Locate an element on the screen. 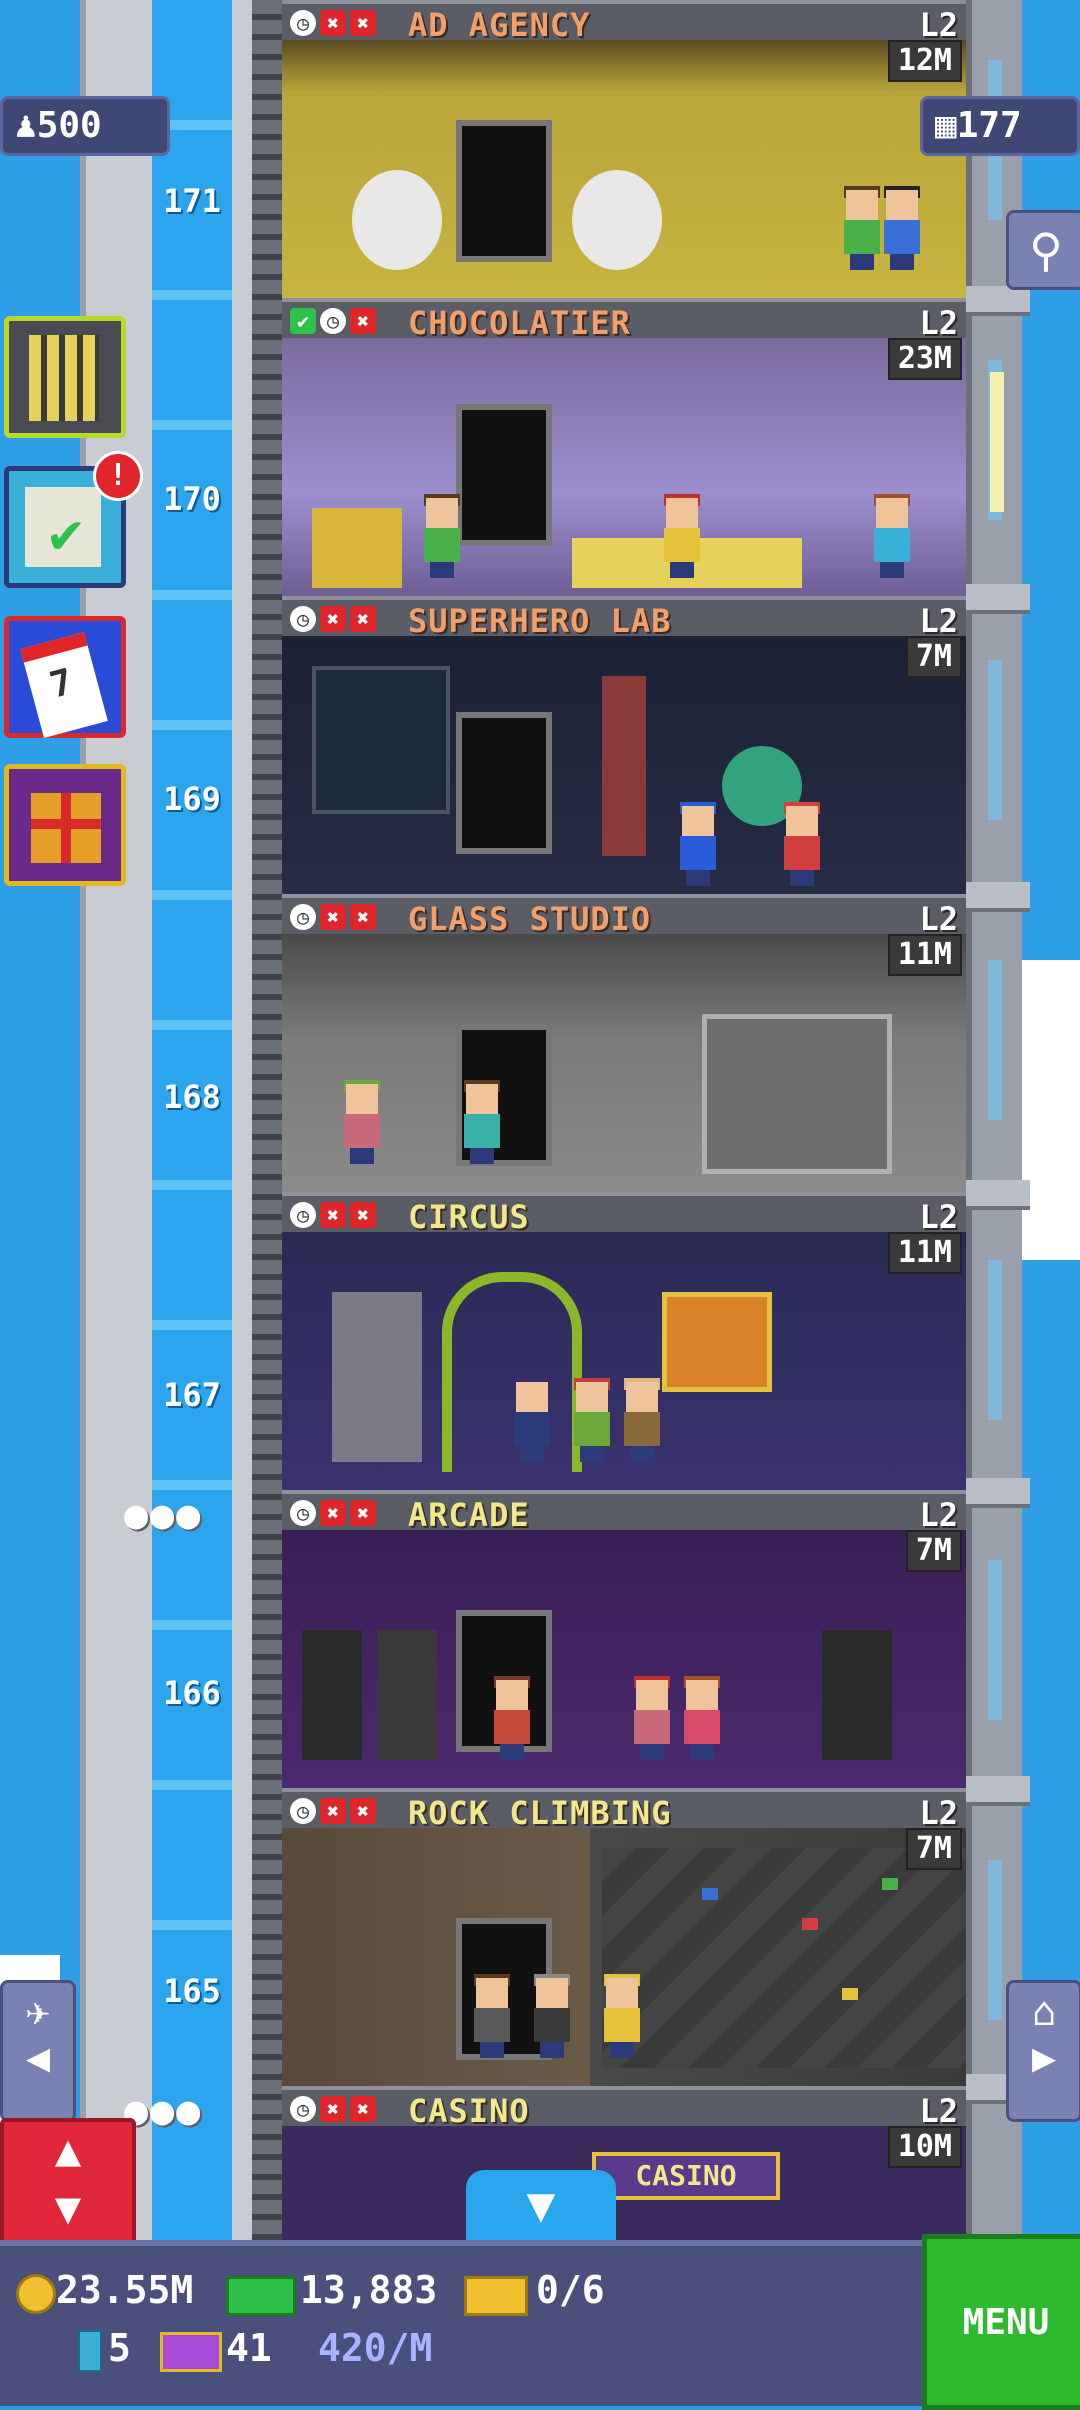 Image resolution: width=1080 pixels, height=2410 pixels. floor-casino: ◷ ✖ ✖ CASINO L2 CASINO 10M is located at coordinates (624, 2163).